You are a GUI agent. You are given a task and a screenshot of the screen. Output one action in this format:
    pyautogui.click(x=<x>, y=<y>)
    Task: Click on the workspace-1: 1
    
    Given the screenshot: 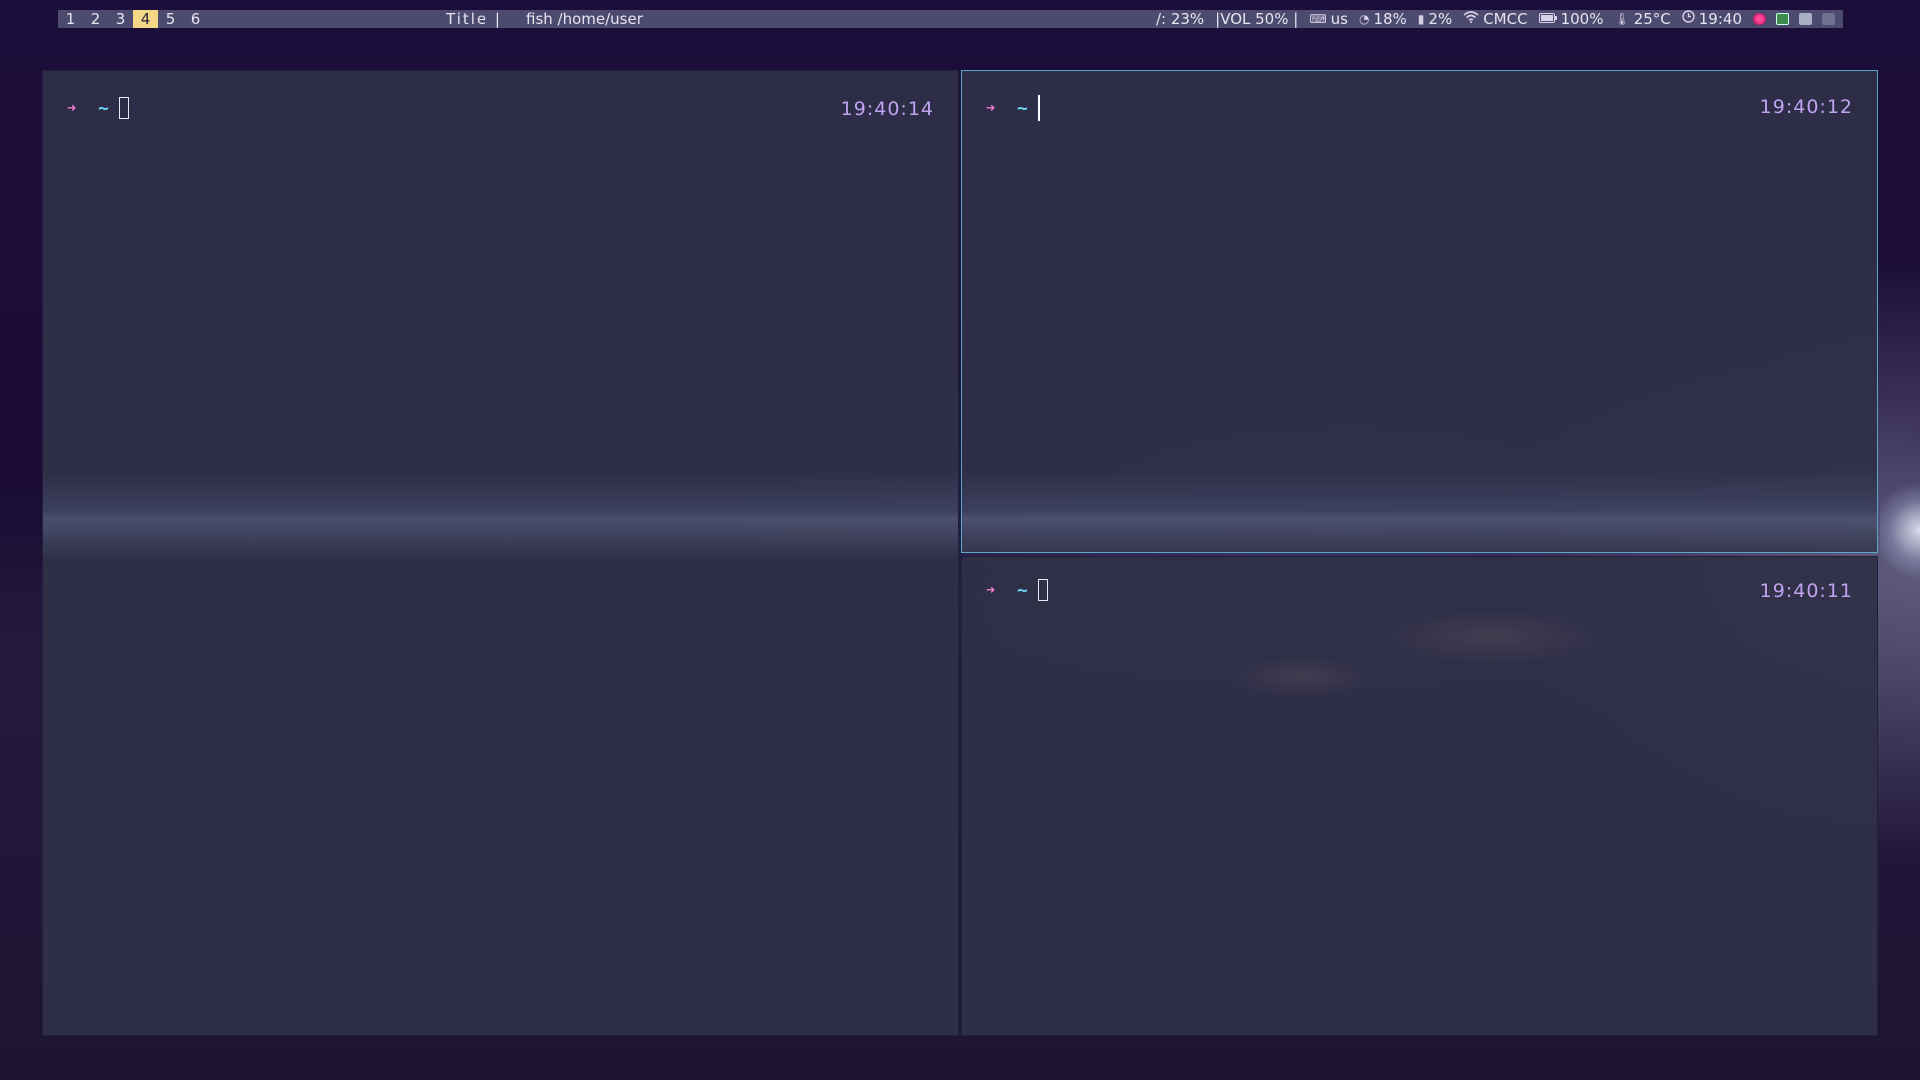 What is the action you would take?
    pyautogui.click(x=70, y=19)
    